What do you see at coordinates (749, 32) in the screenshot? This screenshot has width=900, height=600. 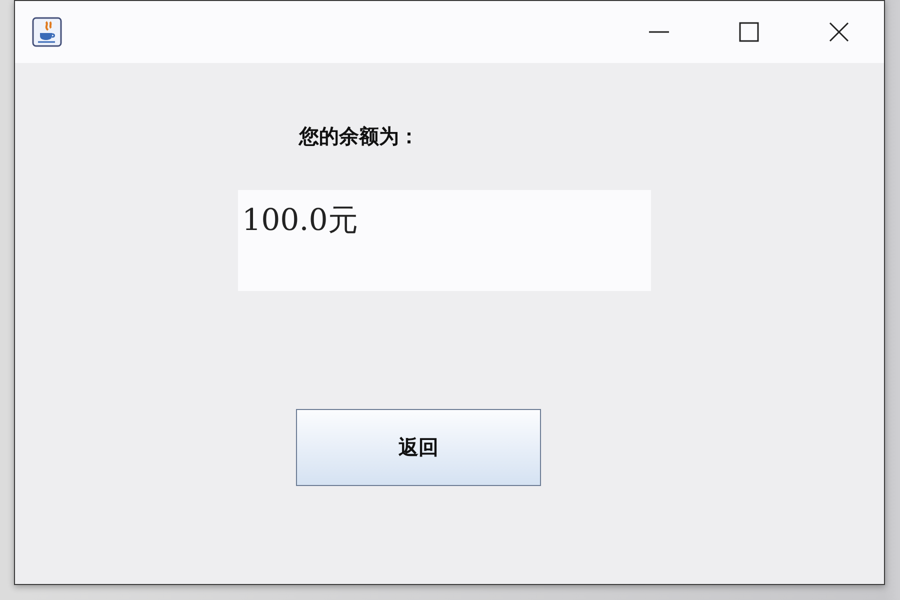 I see `maximize-icon` at bounding box center [749, 32].